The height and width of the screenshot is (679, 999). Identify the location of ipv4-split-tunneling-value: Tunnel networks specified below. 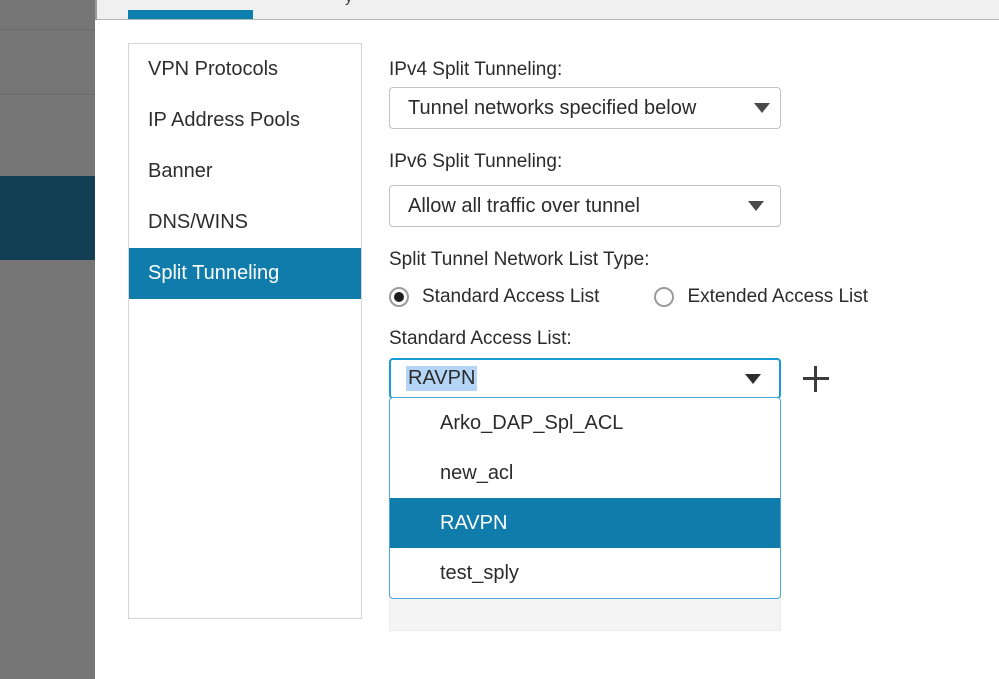
(552, 107).